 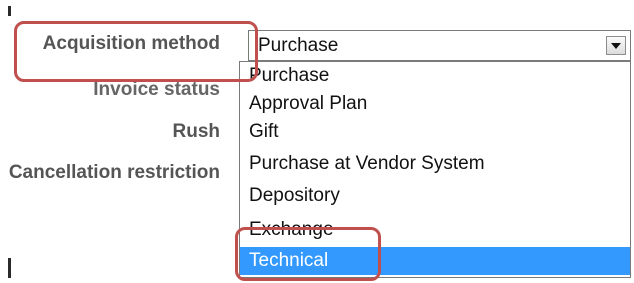 I want to click on option-purchase-at-vendor-system: Purchase at Vendor System, so click(x=435, y=164).